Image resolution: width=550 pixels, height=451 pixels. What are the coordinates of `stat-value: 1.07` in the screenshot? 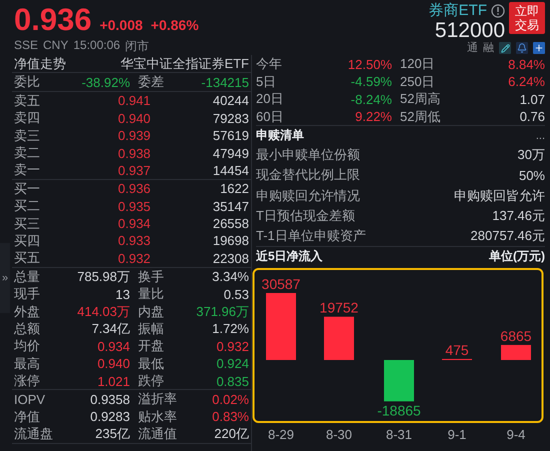 It's located at (531, 99).